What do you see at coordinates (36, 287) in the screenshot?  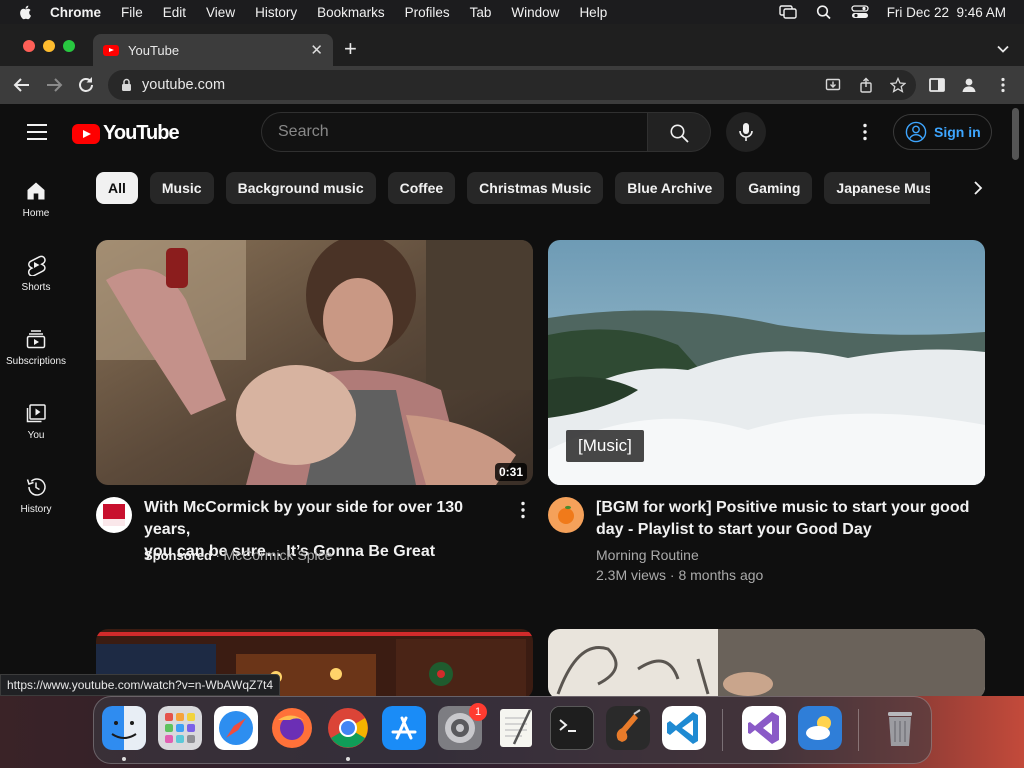 I see `rail-label-shorts: Shorts` at bounding box center [36, 287].